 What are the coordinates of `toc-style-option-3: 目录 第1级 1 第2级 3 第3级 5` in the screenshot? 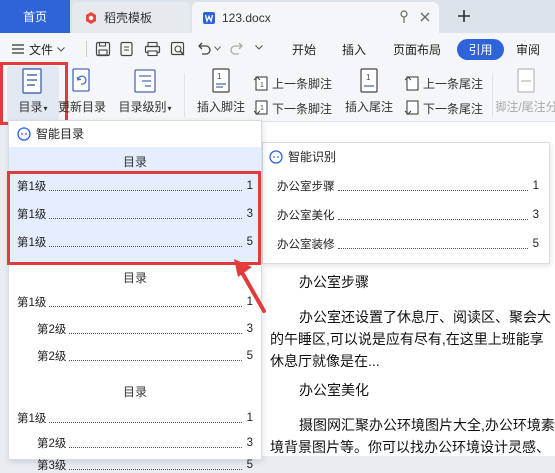 It's located at (135, 424).